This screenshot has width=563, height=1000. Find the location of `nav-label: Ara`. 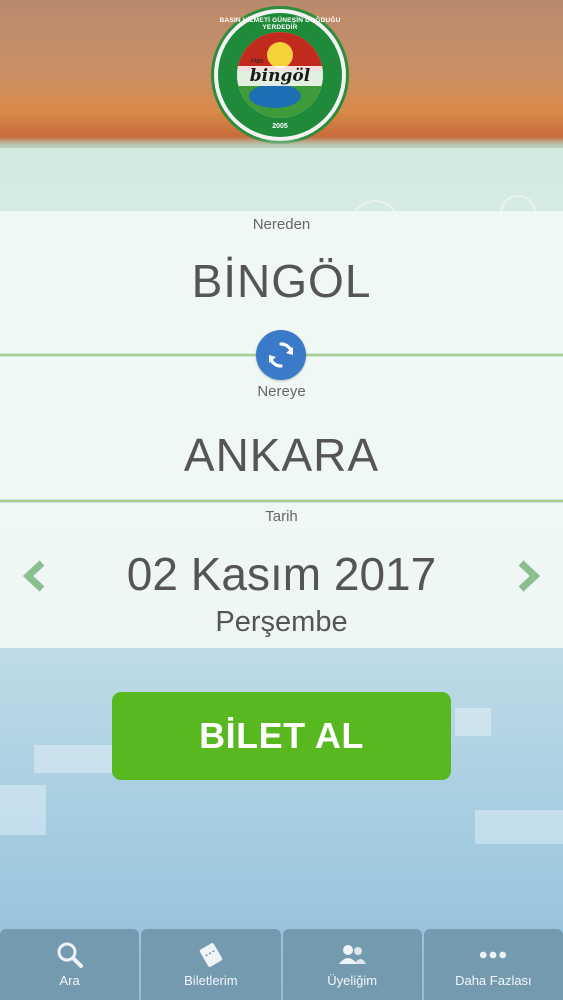

nav-label: Ara is located at coordinates (69, 980).